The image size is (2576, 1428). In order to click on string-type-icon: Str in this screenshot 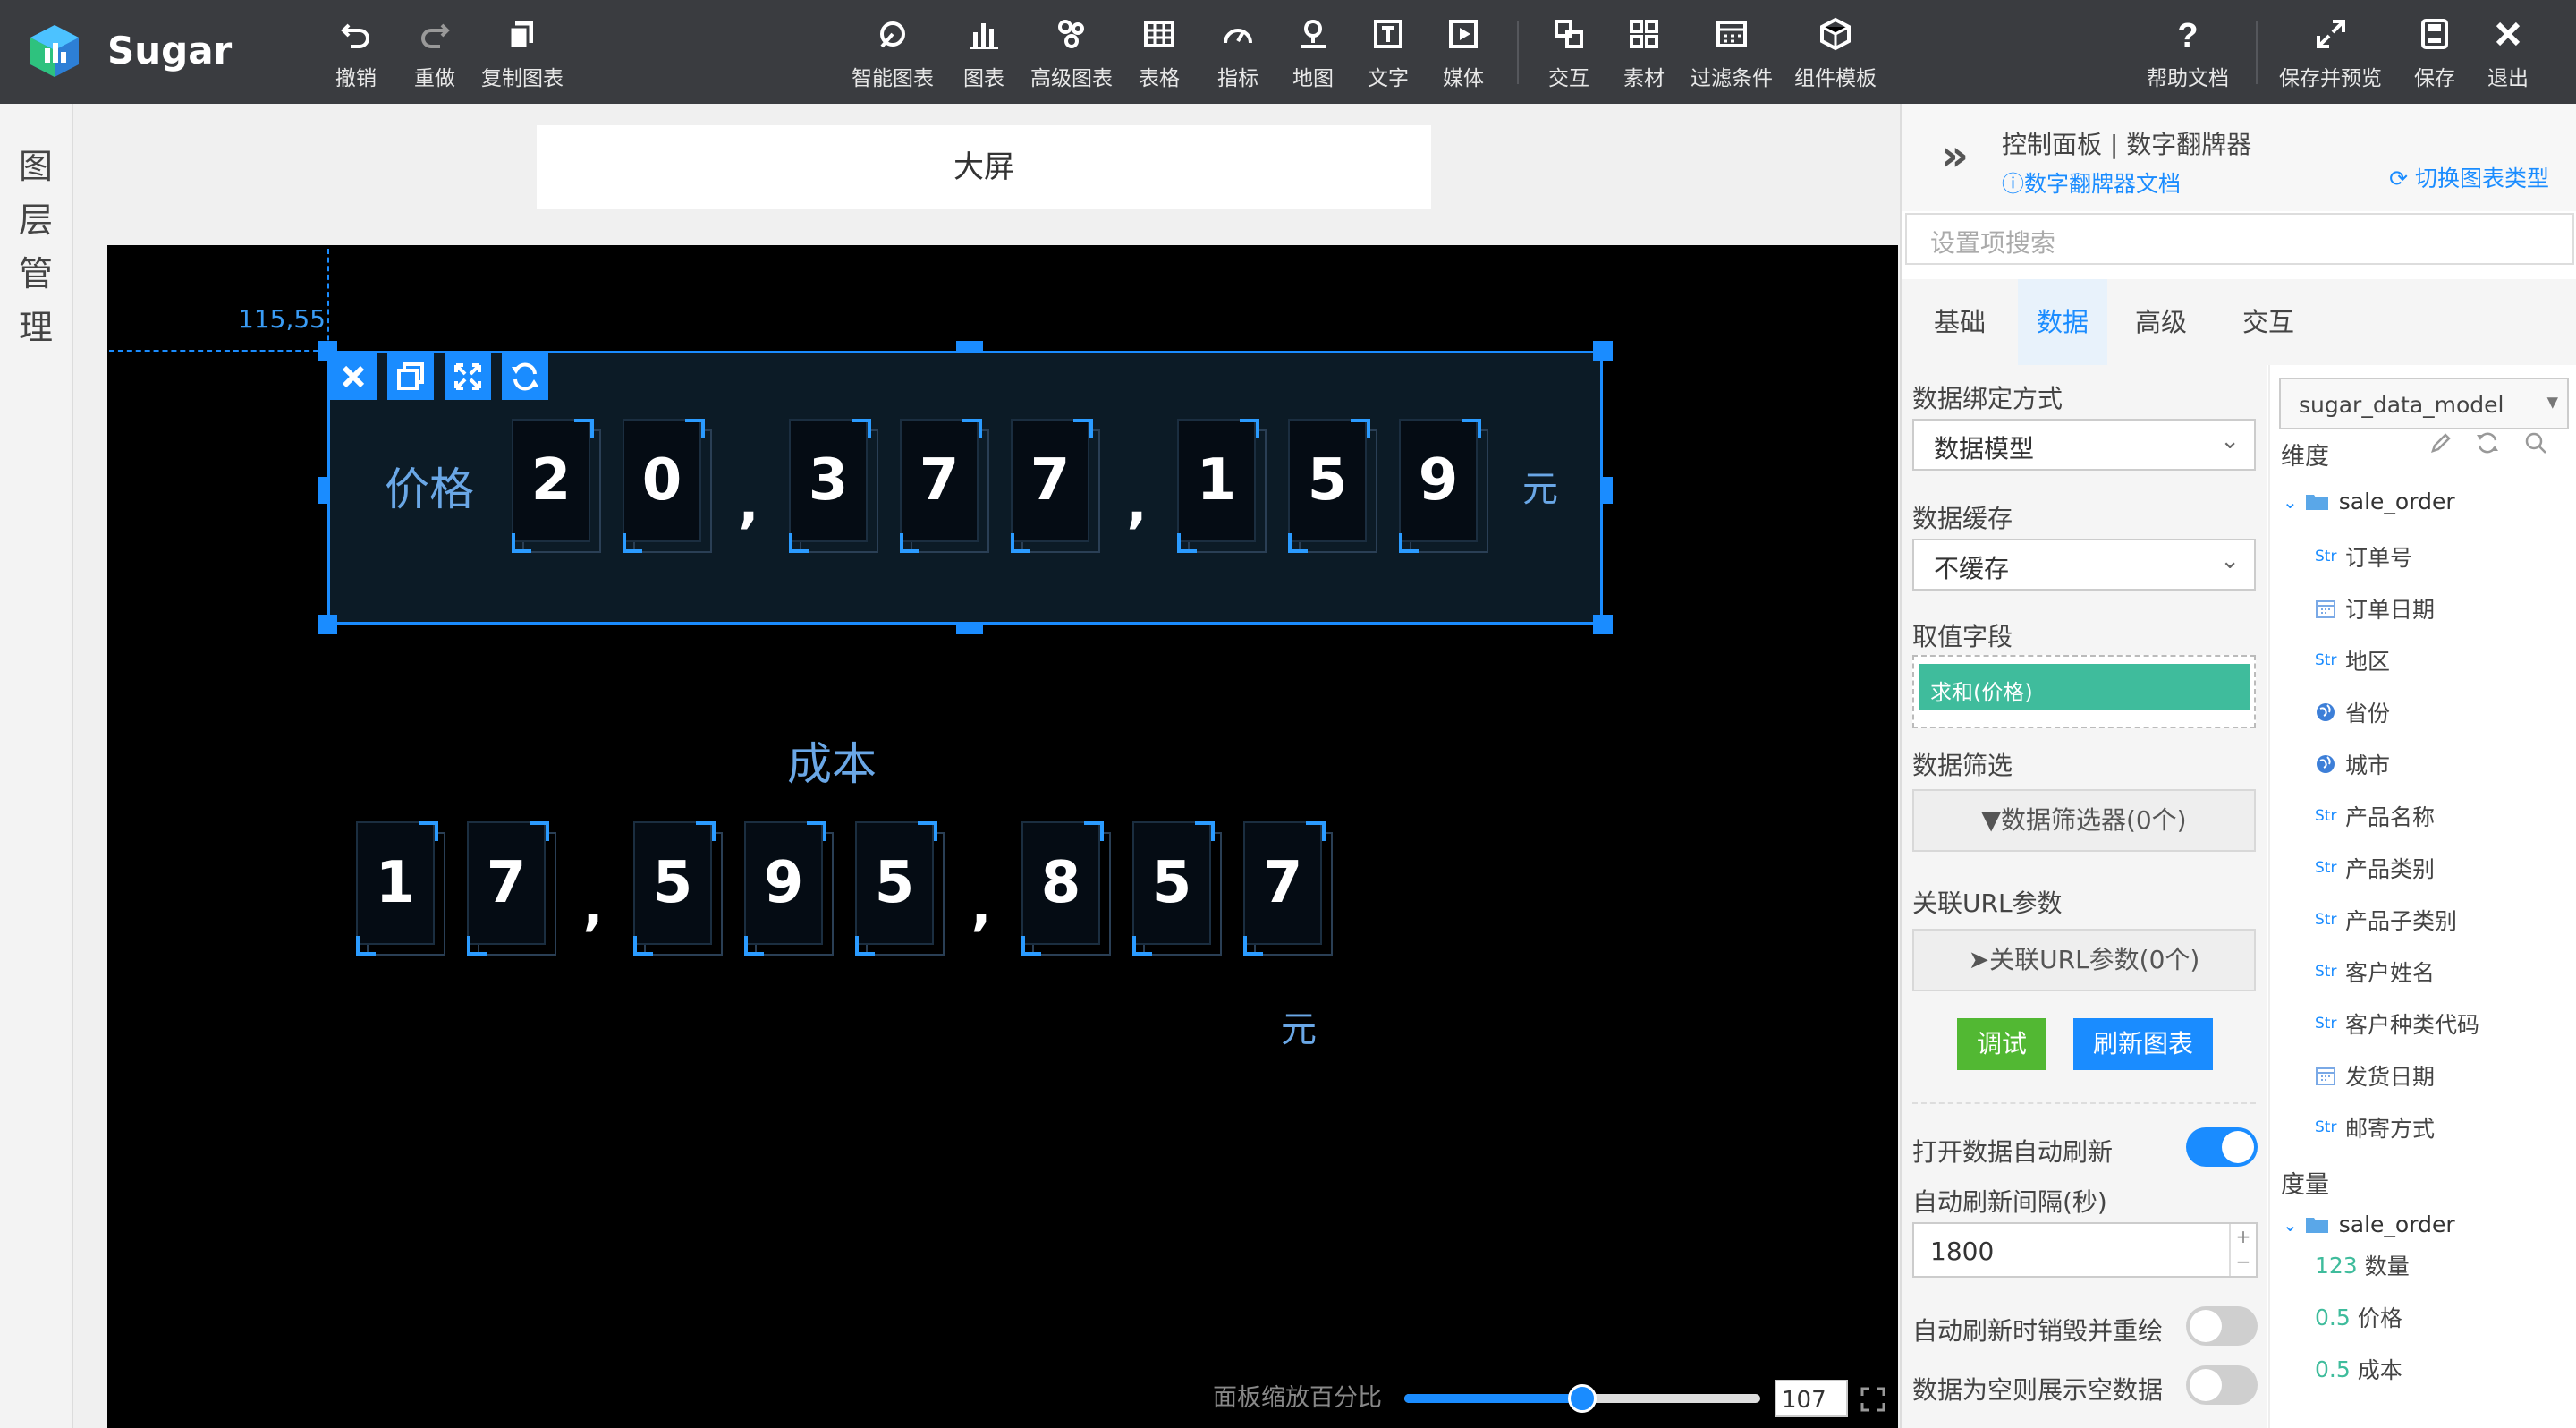, I will do `click(2326, 1127)`.